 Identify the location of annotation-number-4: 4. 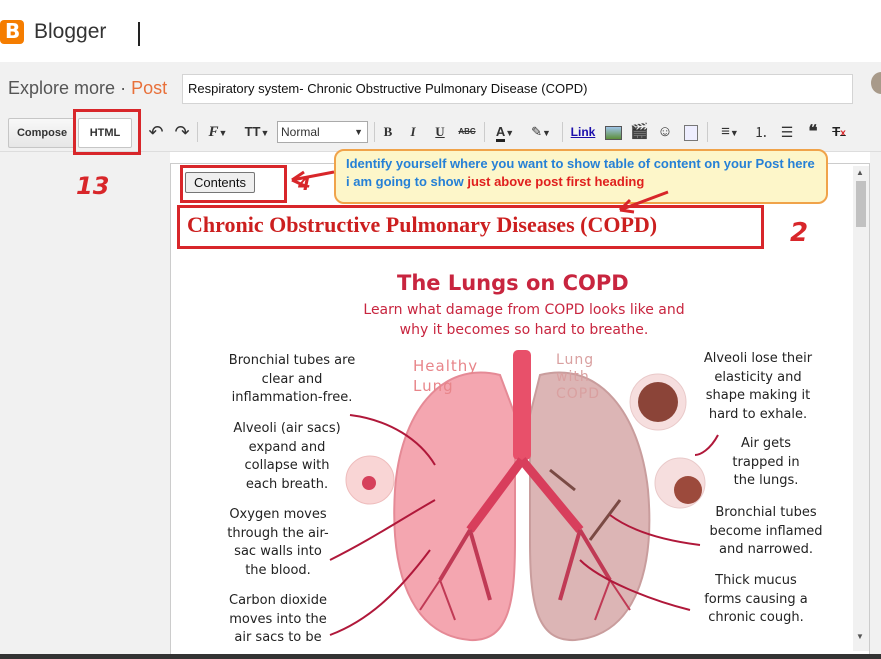
(304, 184).